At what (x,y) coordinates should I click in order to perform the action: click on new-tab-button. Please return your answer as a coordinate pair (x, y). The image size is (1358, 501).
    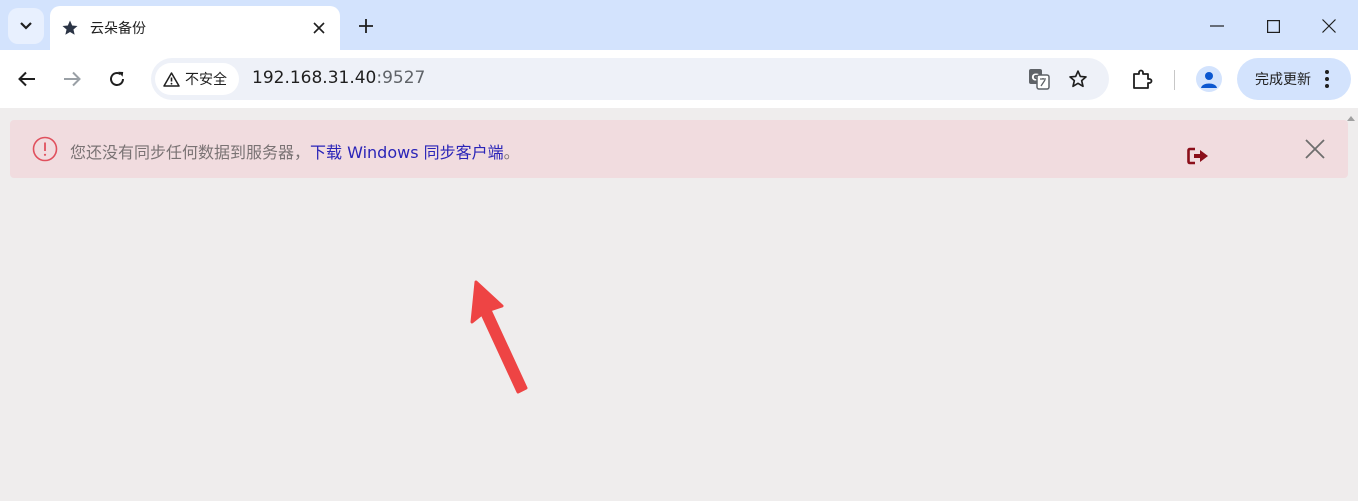
    Looking at the image, I should click on (366, 26).